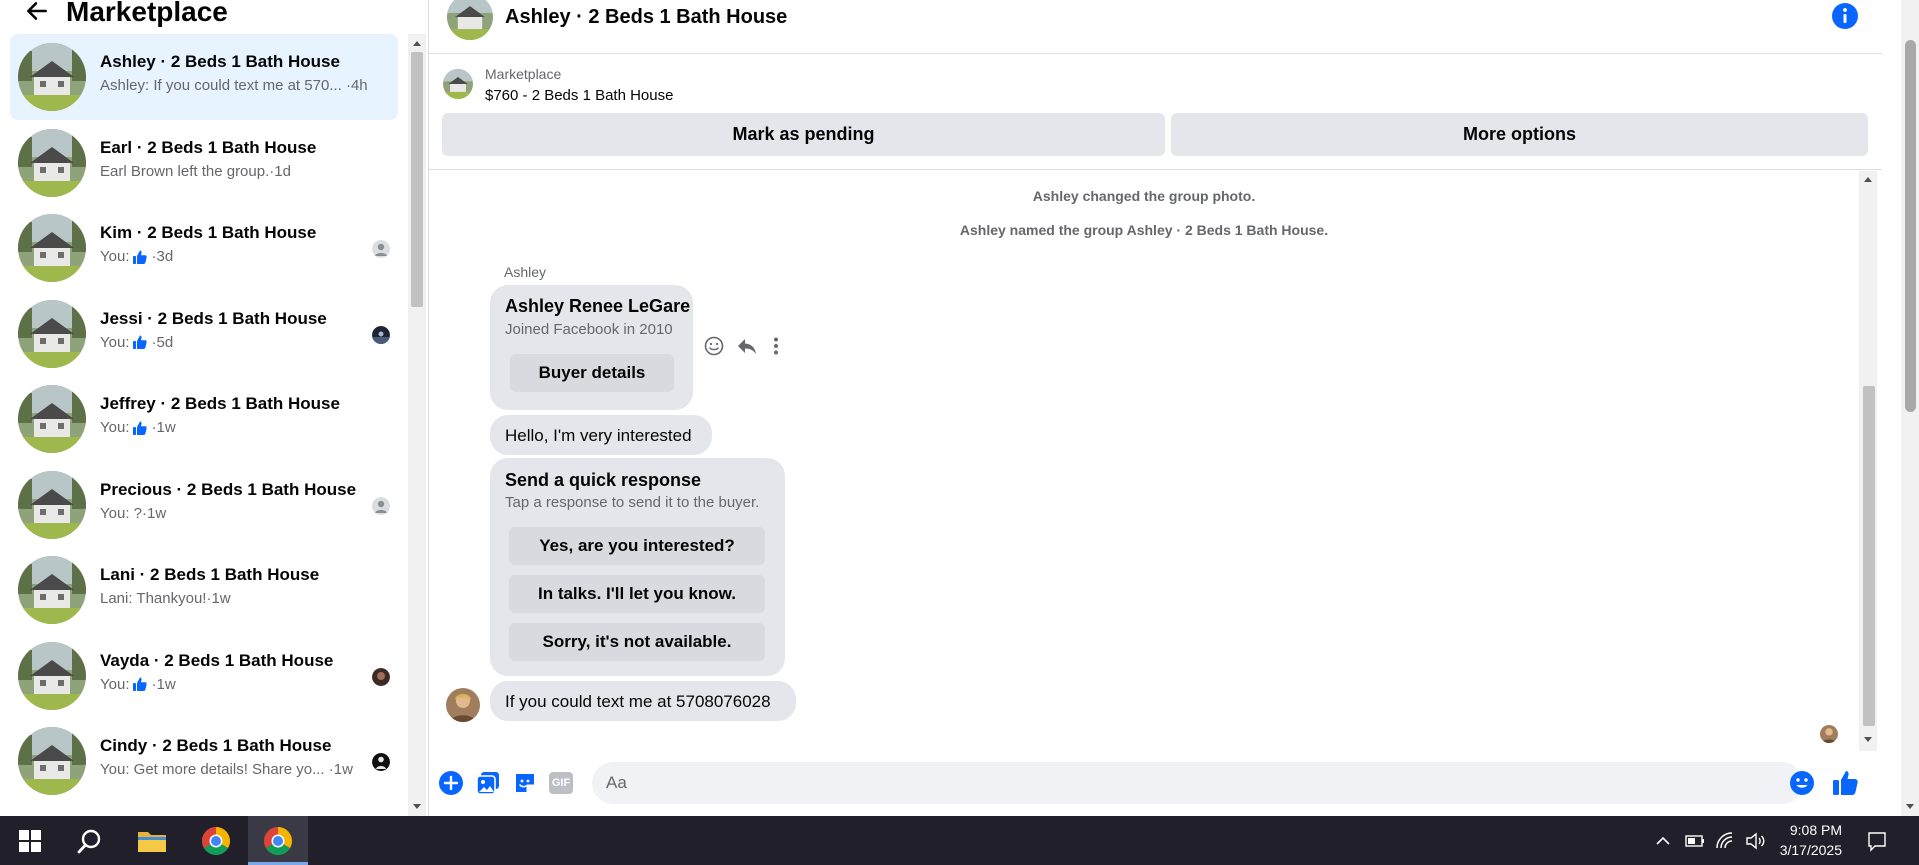 This screenshot has width=1919, height=865. What do you see at coordinates (226, 769) in the screenshot?
I see `conversation-preview: You: Get more details! Share yo... ·1w` at bounding box center [226, 769].